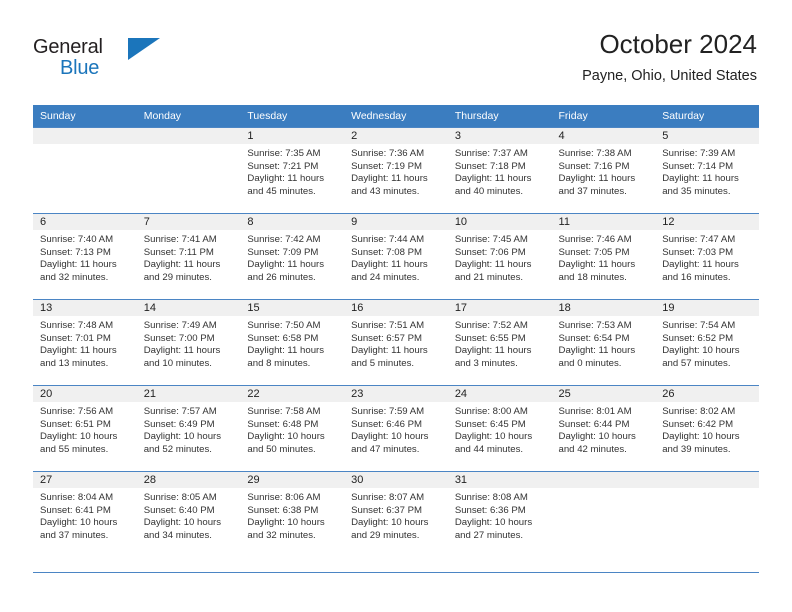 This screenshot has height=612, width=792. Describe the element at coordinates (491, 325) in the screenshot. I see `sunrise-time: Sunrise: 7:52 AM` at that location.